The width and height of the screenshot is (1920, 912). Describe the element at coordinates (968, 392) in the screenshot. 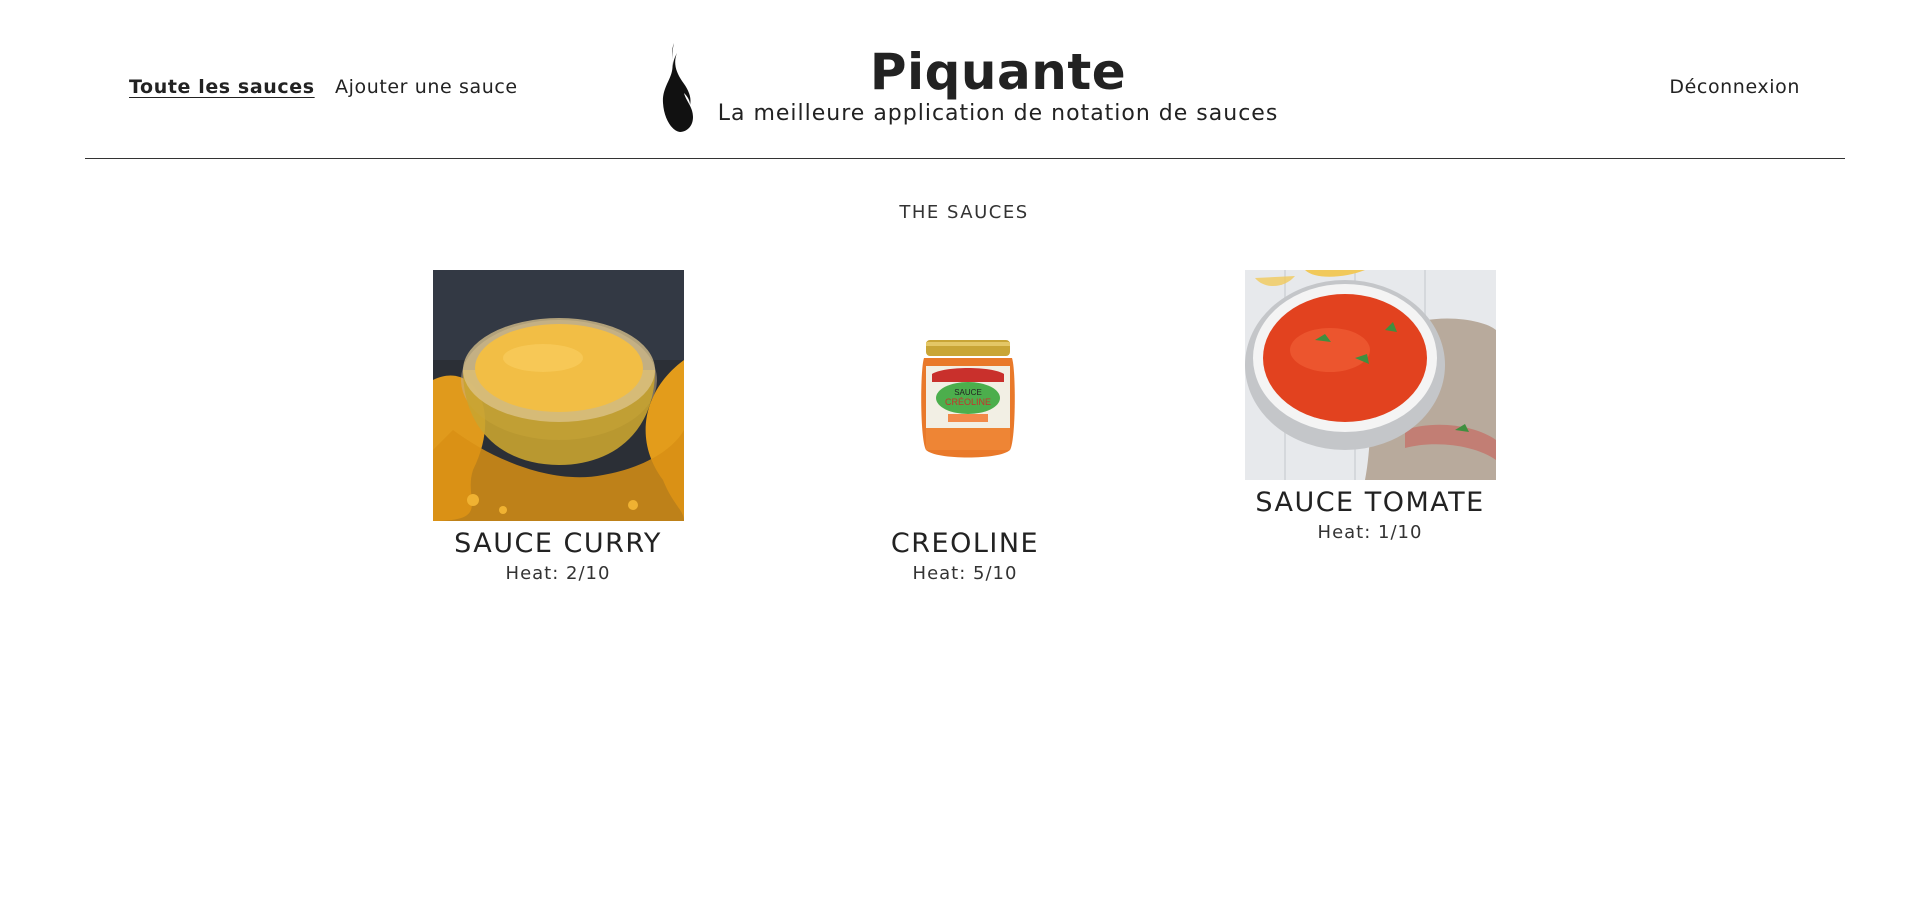

I see `svg-text: SAUCE` at that location.